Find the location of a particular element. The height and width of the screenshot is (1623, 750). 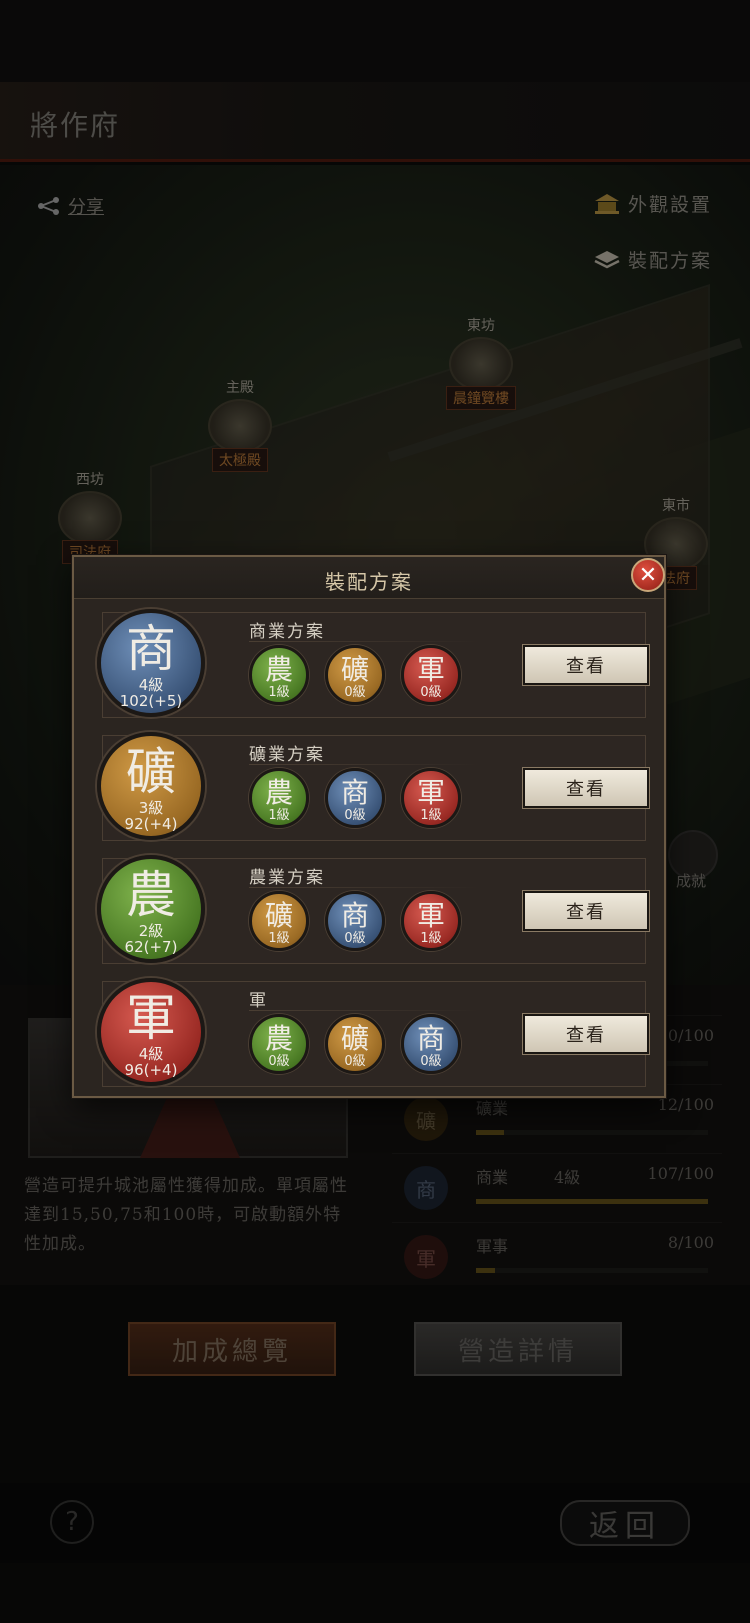

orb-score: 96(+4) is located at coordinates (151, 1070).